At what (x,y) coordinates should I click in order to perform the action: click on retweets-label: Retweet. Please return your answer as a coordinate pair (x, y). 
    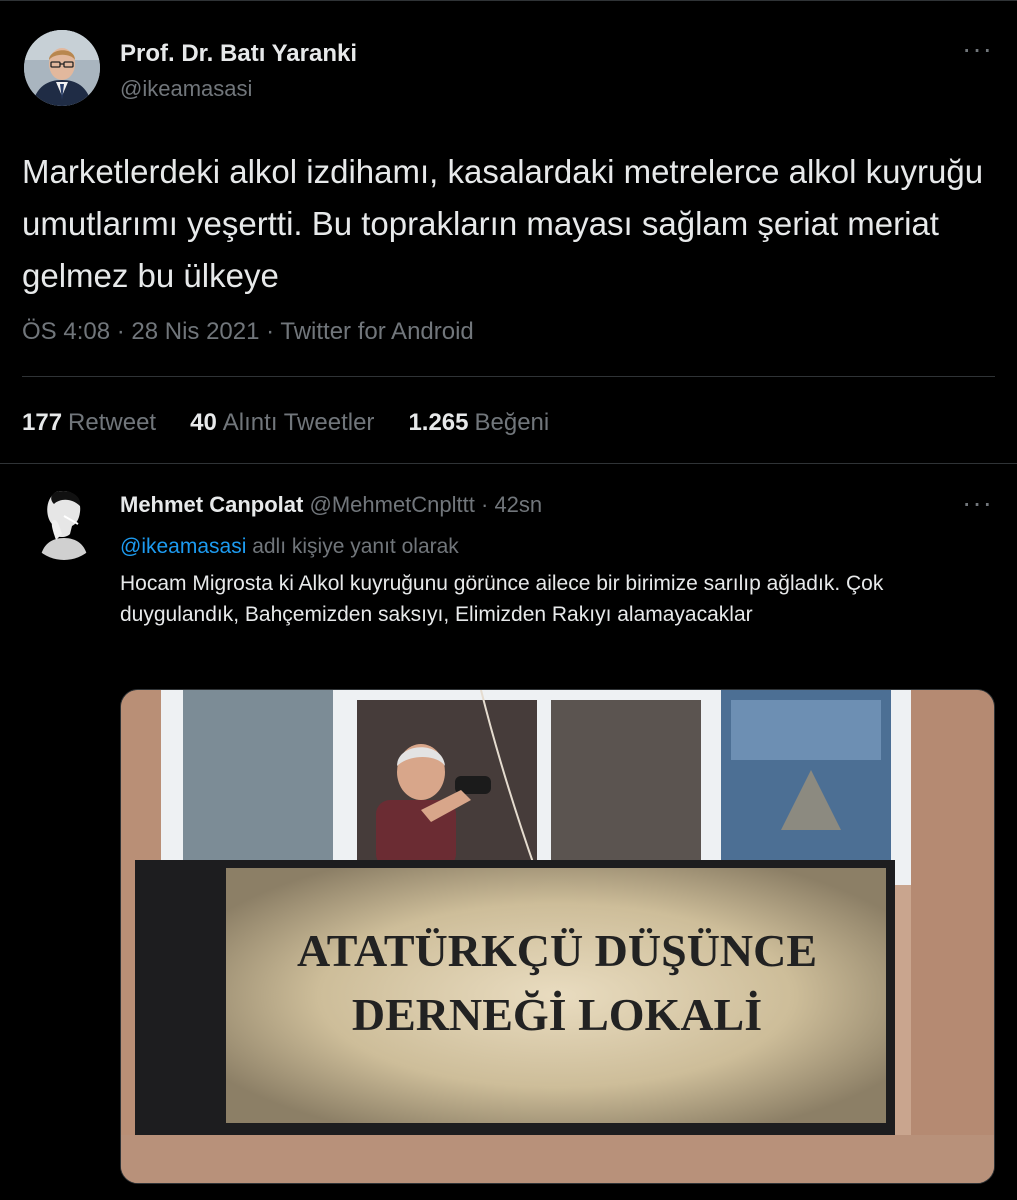
    Looking at the image, I should click on (112, 422).